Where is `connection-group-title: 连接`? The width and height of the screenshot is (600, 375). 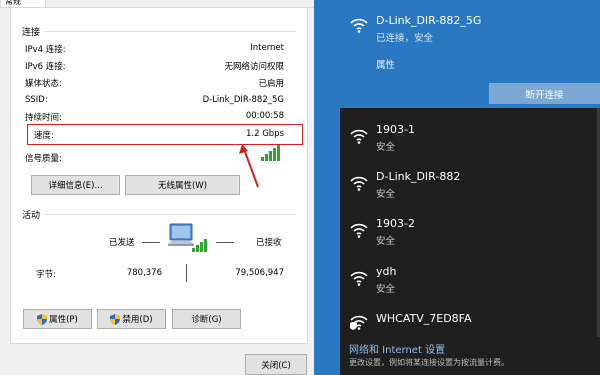 connection-group-title: 连接 is located at coordinates (31, 33).